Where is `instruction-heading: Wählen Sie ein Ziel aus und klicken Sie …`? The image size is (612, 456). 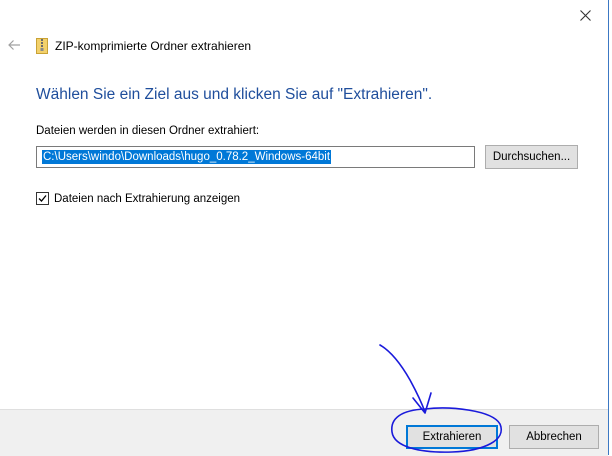
instruction-heading: Wählen Sie ein Ziel aus und klicken Sie … is located at coordinates (234, 94).